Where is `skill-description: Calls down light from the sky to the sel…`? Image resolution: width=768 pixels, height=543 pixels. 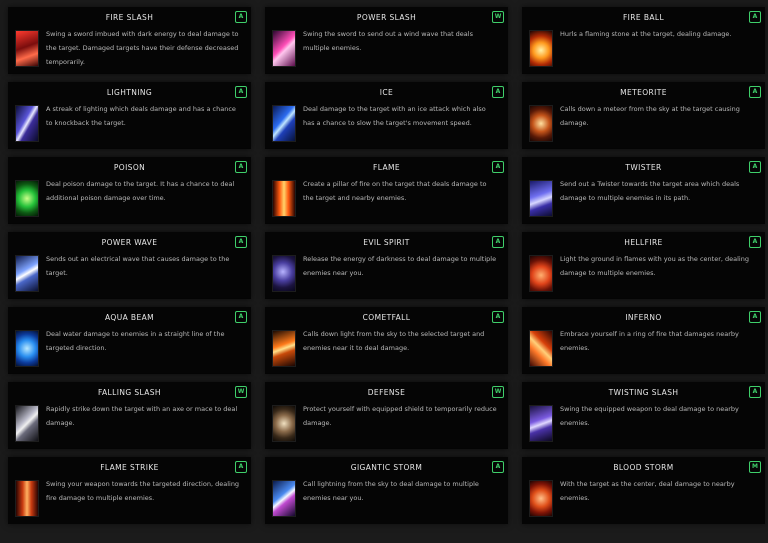 skill-description: Calls down light from the sky to the sel… is located at coordinates (394, 341).